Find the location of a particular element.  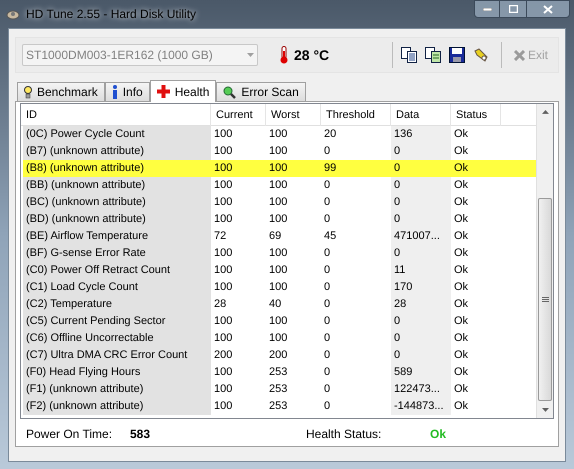

drive-dropdown: ST1000DM003-1ER162 (1000 GB) is located at coordinates (140, 55).